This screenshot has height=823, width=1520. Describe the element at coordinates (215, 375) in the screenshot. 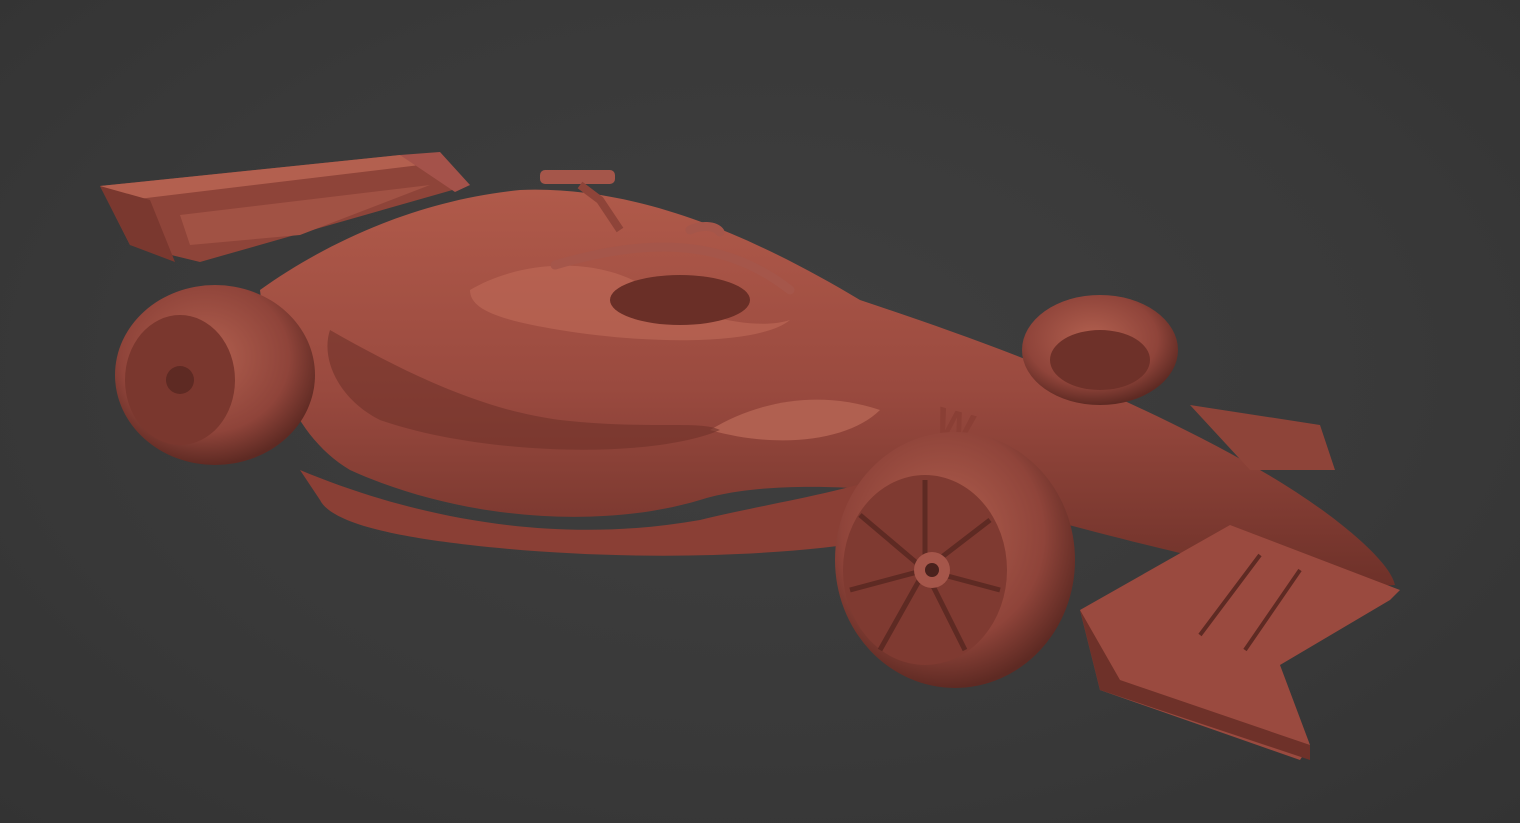

I see `rear-left-wheel` at that location.